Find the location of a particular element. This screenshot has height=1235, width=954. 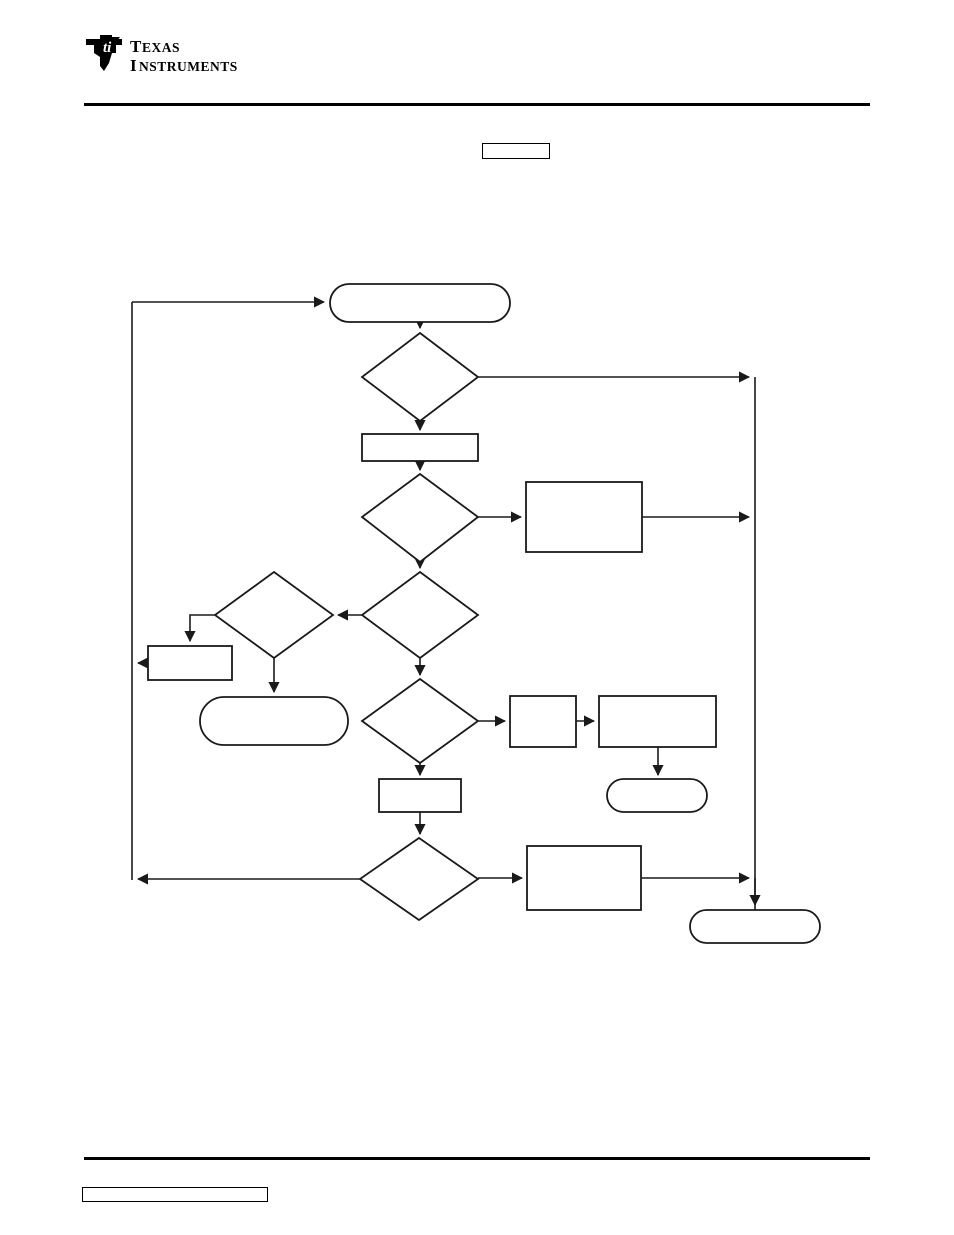

footer-divider-rule is located at coordinates (477, 1158).